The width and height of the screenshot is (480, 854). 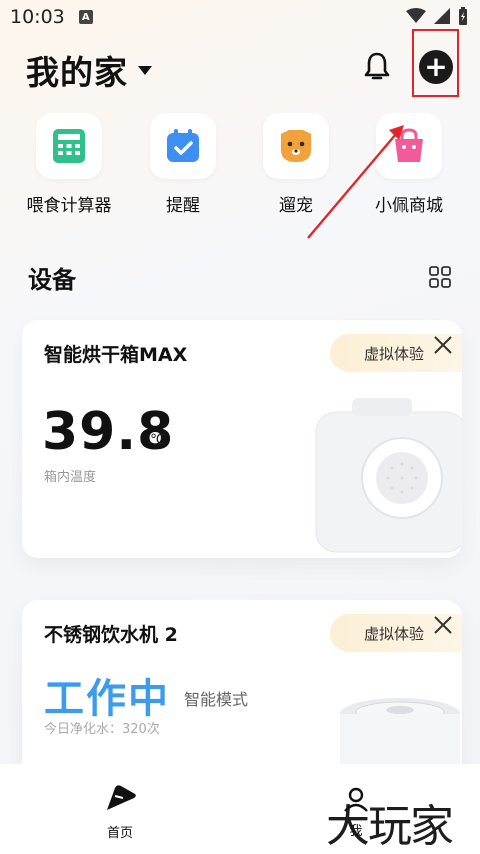 What do you see at coordinates (121, 797) in the screenshot?
I see `home-logo-icon` at bounding box center [121, 797].